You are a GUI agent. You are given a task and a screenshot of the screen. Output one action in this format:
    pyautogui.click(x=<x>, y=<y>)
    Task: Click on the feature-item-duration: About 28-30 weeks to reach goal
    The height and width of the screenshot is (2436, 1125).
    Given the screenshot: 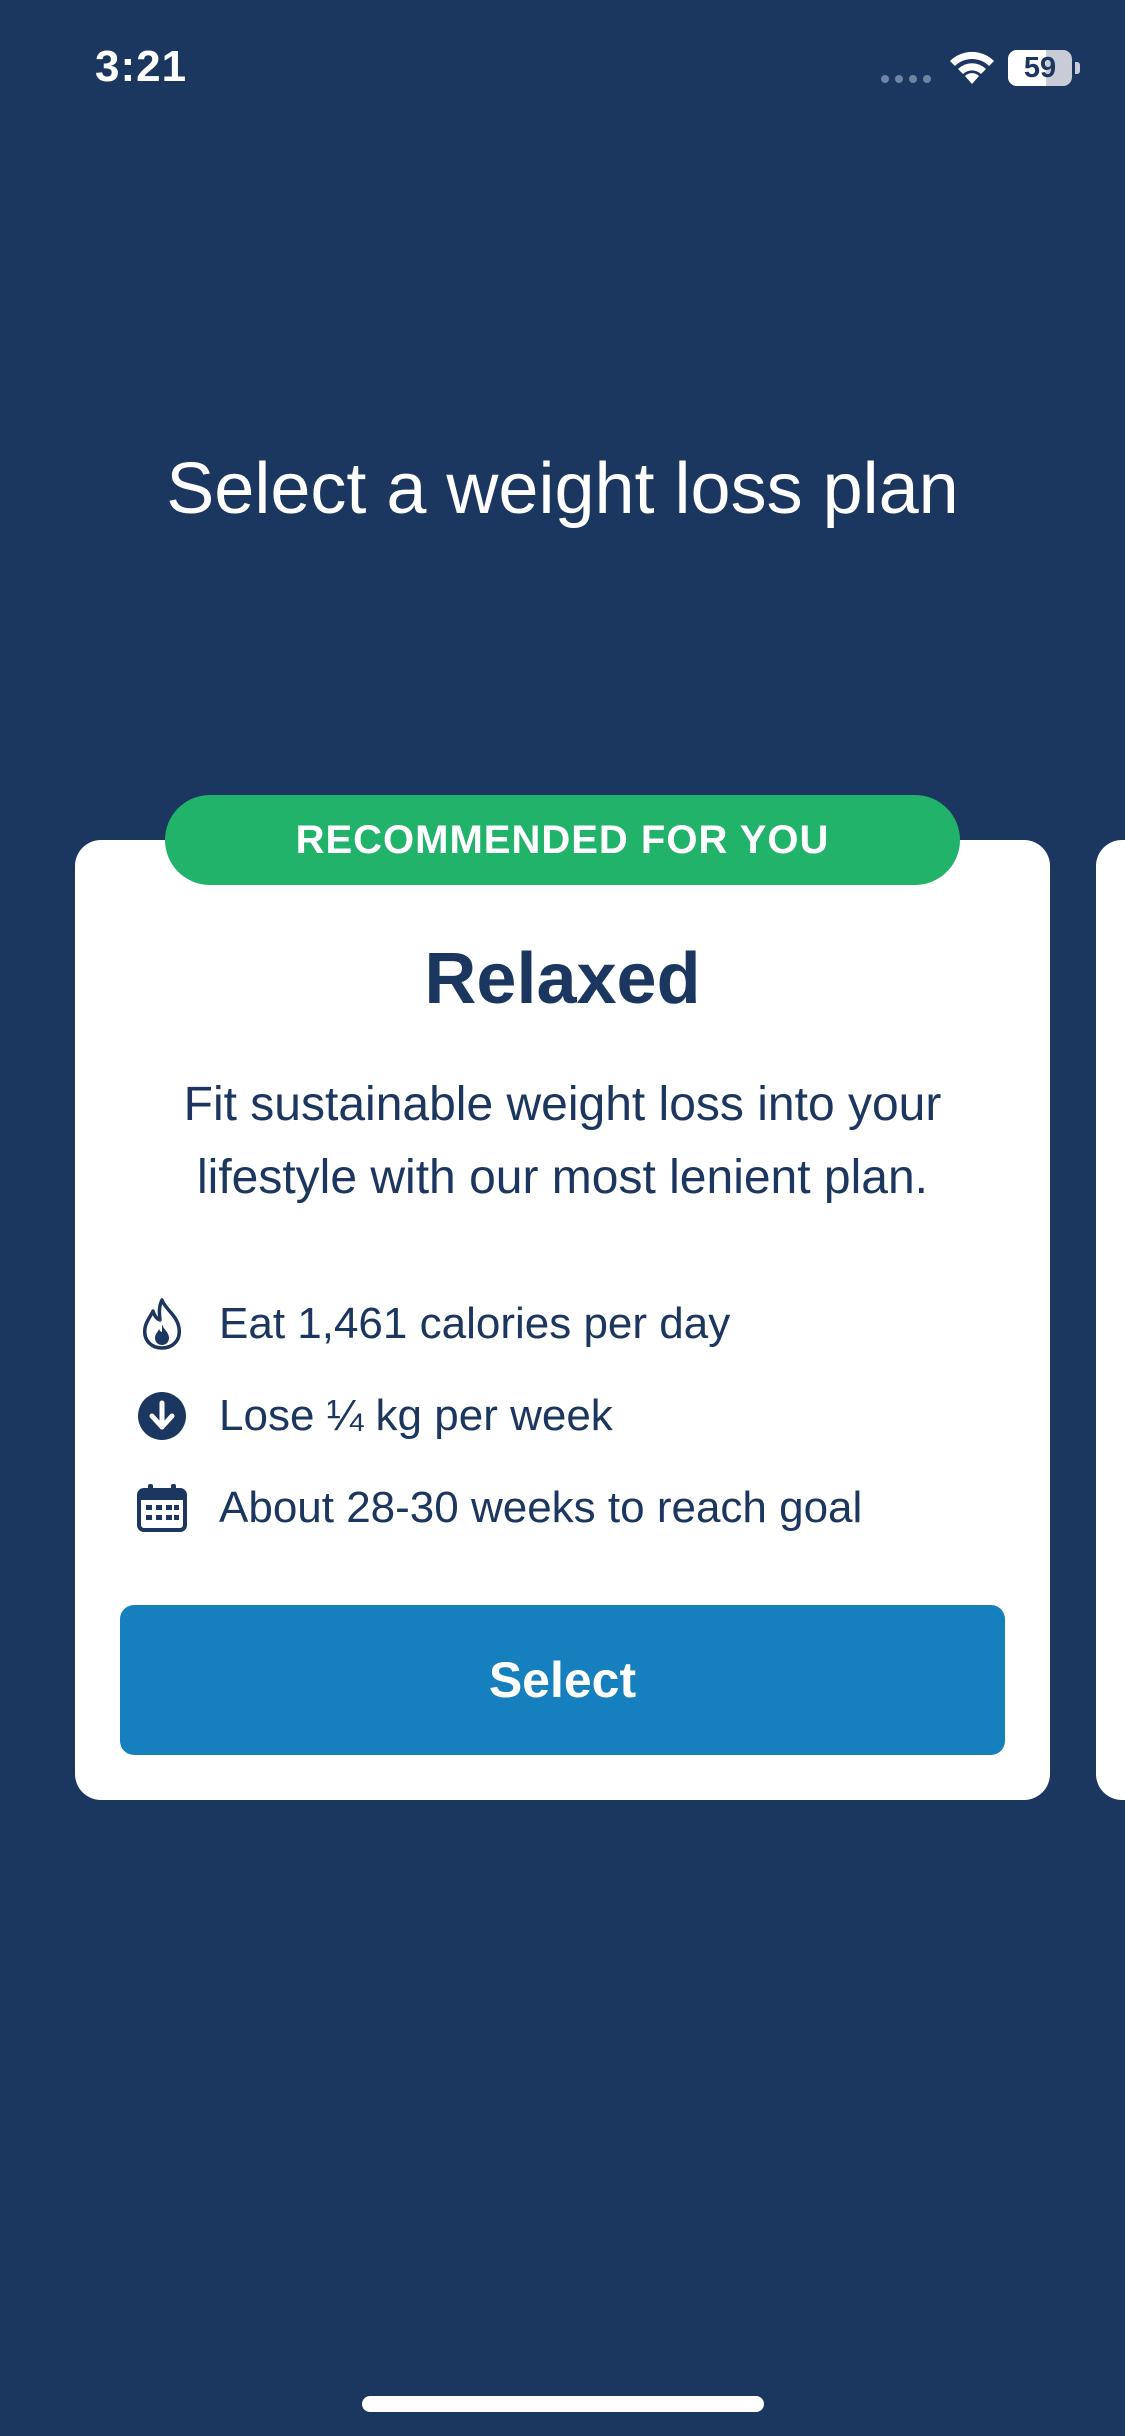 What is the action you would take?
    pyautogui.click(x=575, y=1508)
    